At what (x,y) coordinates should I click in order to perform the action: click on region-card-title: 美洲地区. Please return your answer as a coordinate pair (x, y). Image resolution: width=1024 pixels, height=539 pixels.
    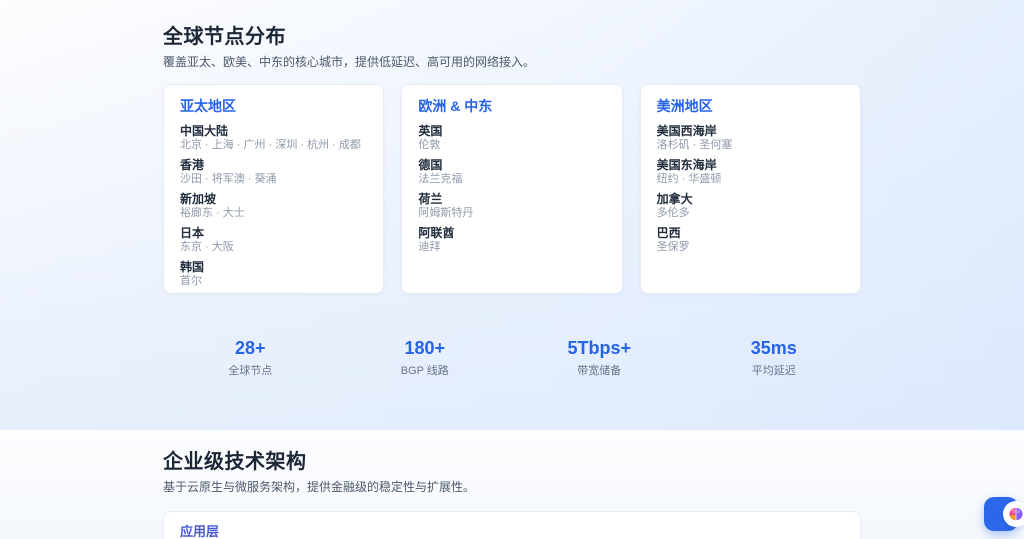
    Looking at the image, I should click on (684, 106).